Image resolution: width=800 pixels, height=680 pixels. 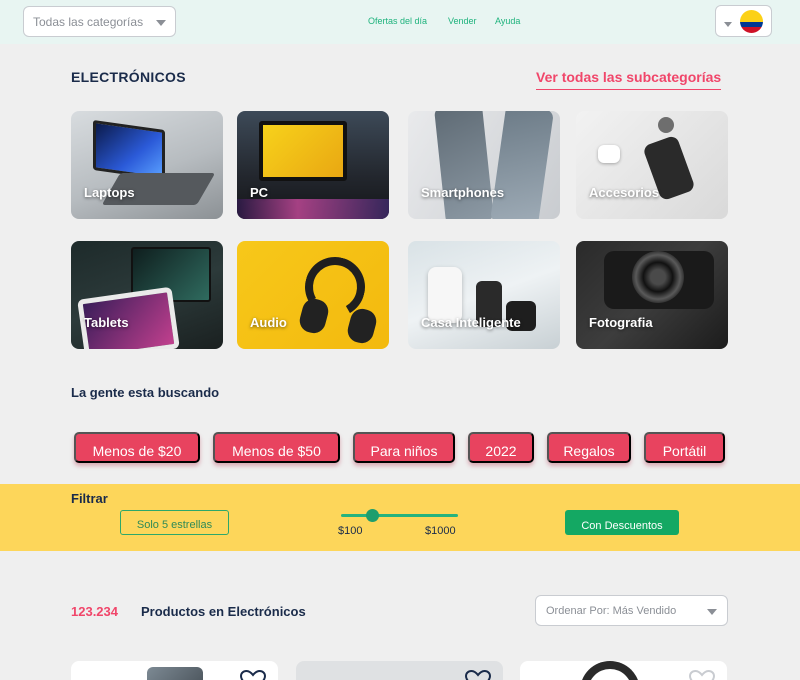 I want to click on desk-lights-image, so click(x=313, y=209).